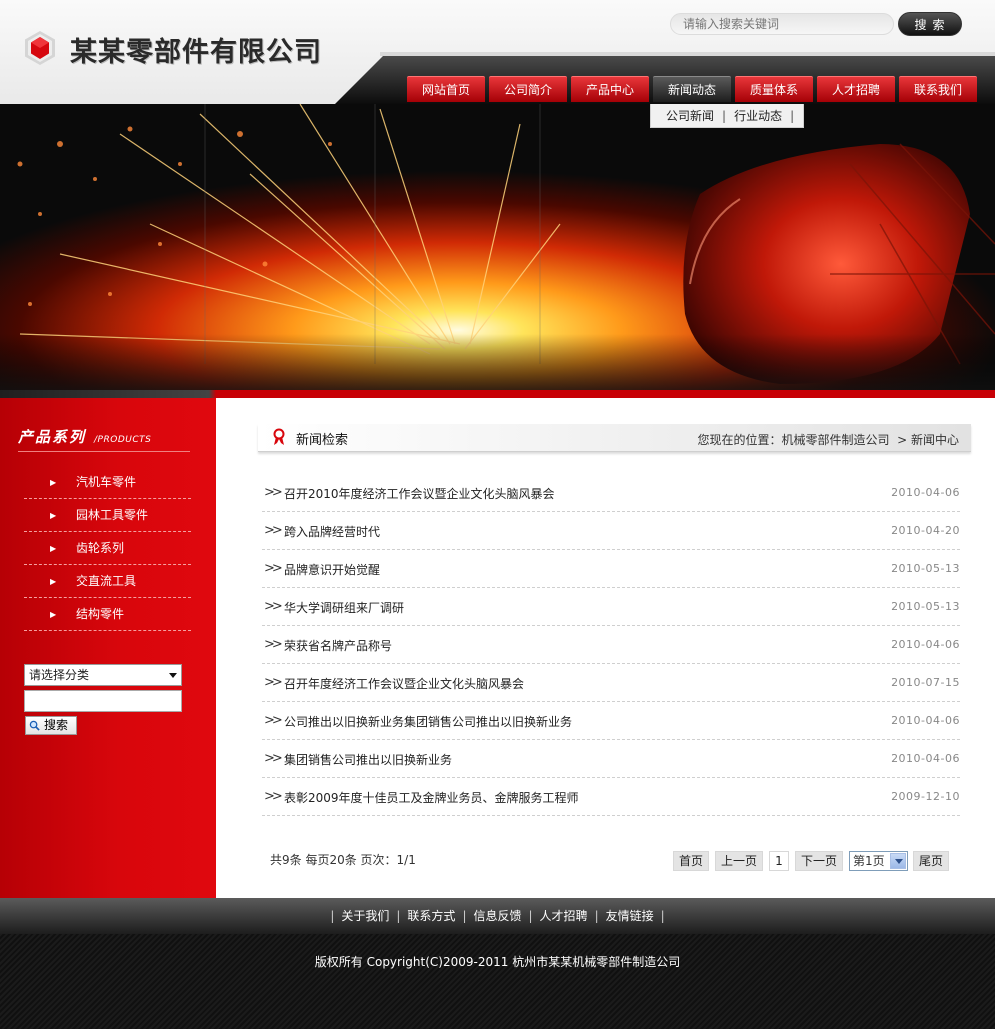 The height and width of the screenshot is (1029, 995). Describe the element at coordinates (332, 569) in the screenshot. I see `news-title: 品牌意识开始觉醒` at that location.